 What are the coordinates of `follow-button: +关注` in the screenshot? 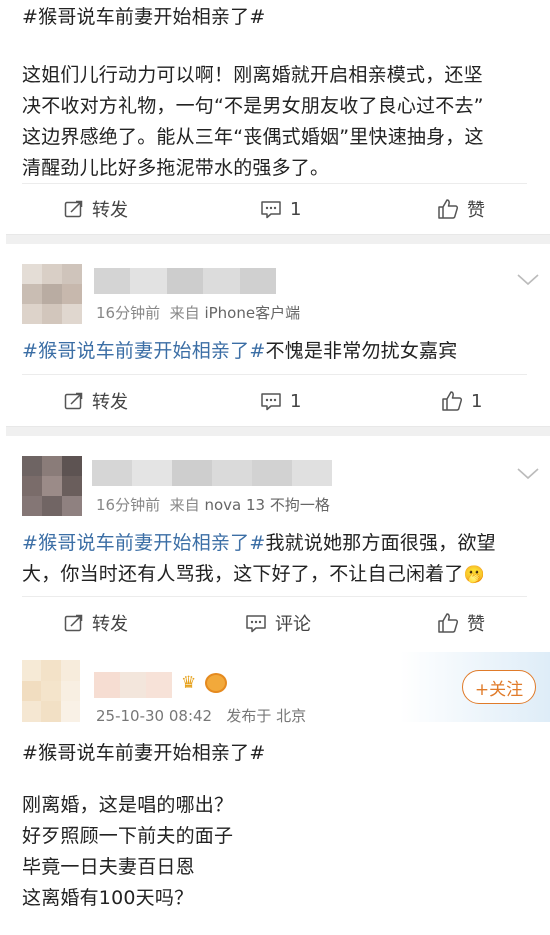 It's located at (499, 687).